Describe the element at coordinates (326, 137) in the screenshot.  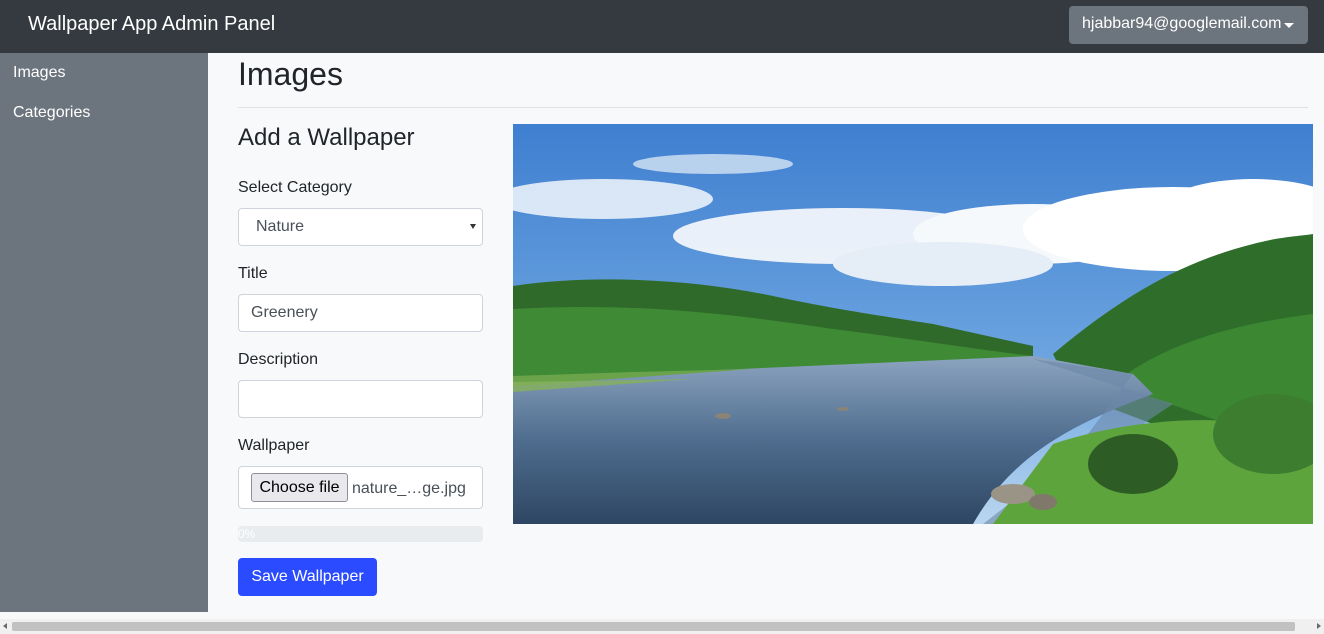
I see `form-heading: Add a Wallpaper` at that location.